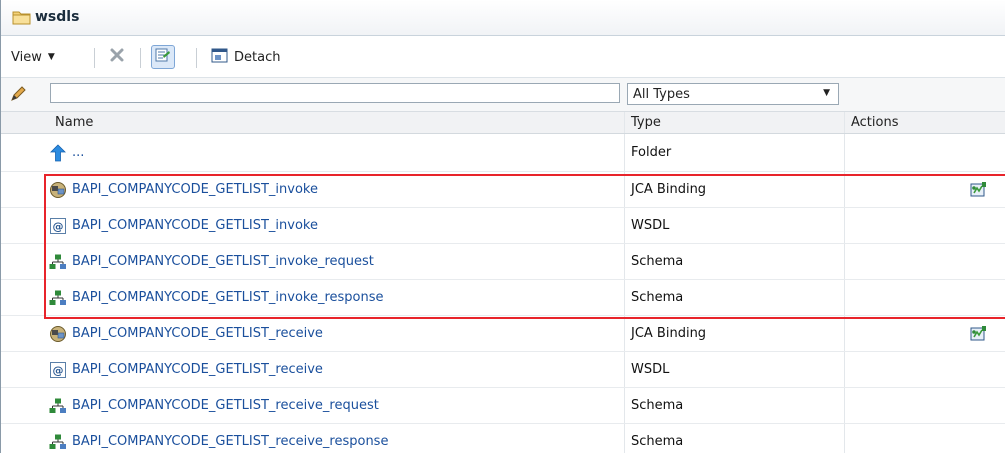 The image size is (1005, 453). Describe the element at coordinates (21, 19) in the screenshot. I see `folder-icon` at that location.